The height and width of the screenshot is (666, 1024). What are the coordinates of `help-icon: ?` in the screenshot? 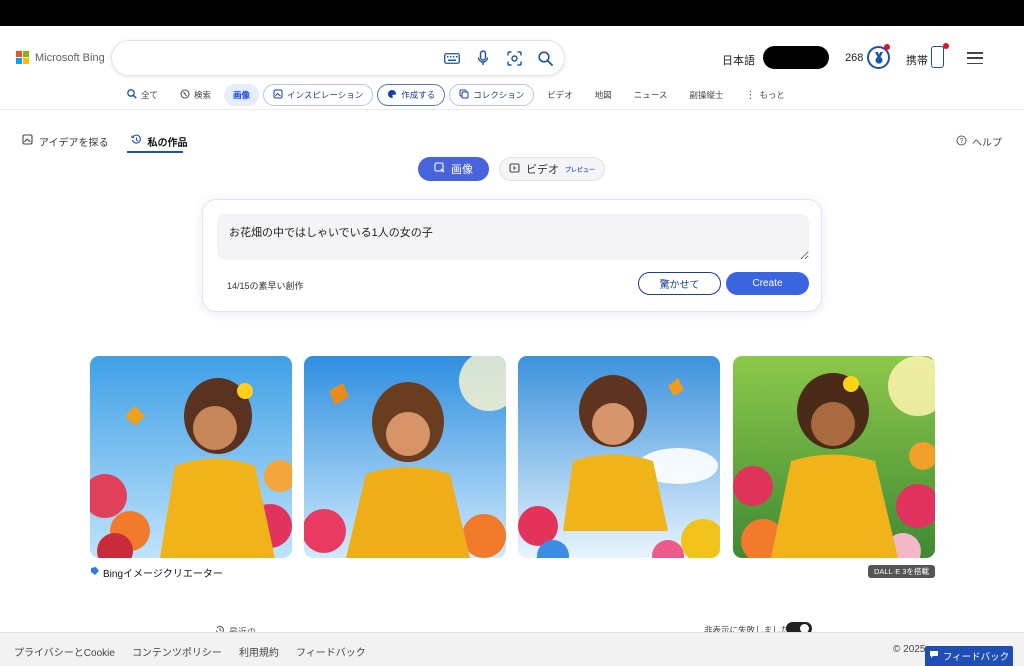 It's located at (961, 142).